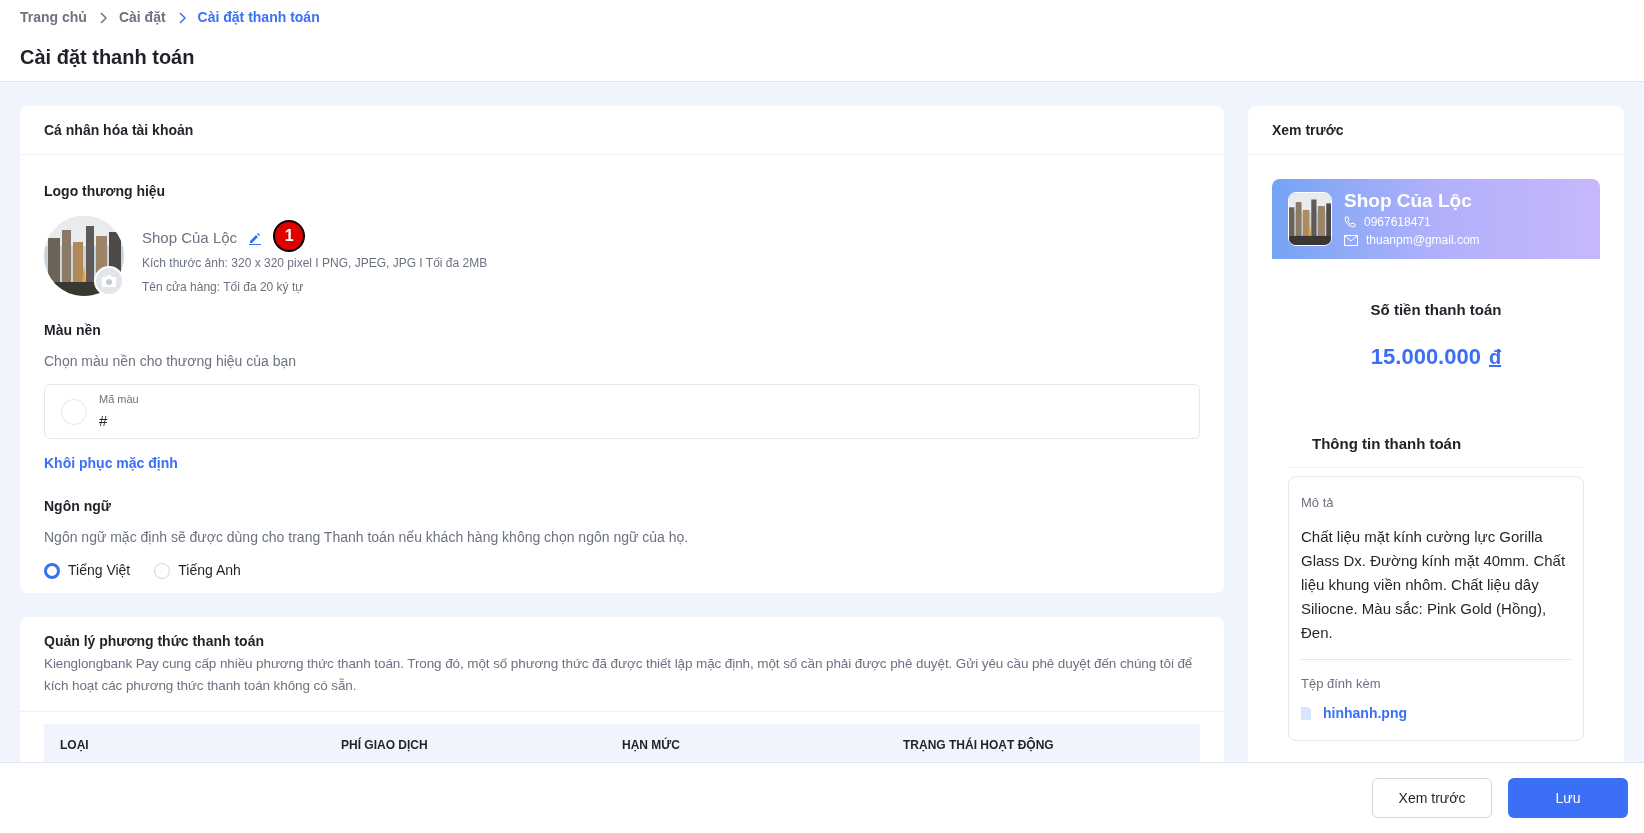 The width and height of the screenshot is (1644, 833). Describe the element at coordinates (52, 570) in the screenshot. I see `radio-button` at that location.